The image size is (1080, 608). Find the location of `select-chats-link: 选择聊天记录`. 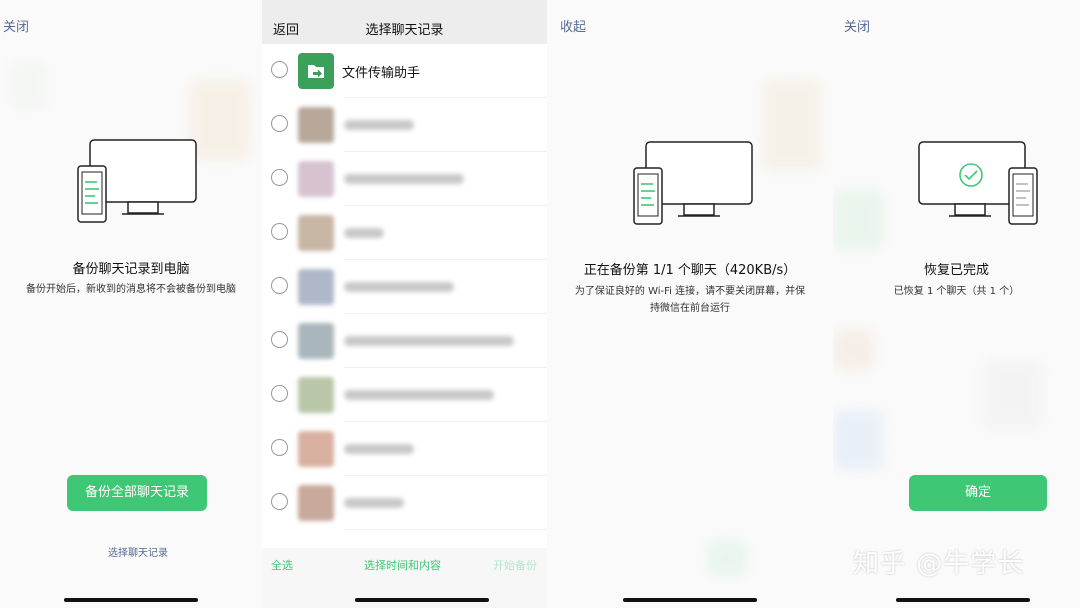

select-chats-link: 选择聊天记录 is located at coordinates (138, 551).